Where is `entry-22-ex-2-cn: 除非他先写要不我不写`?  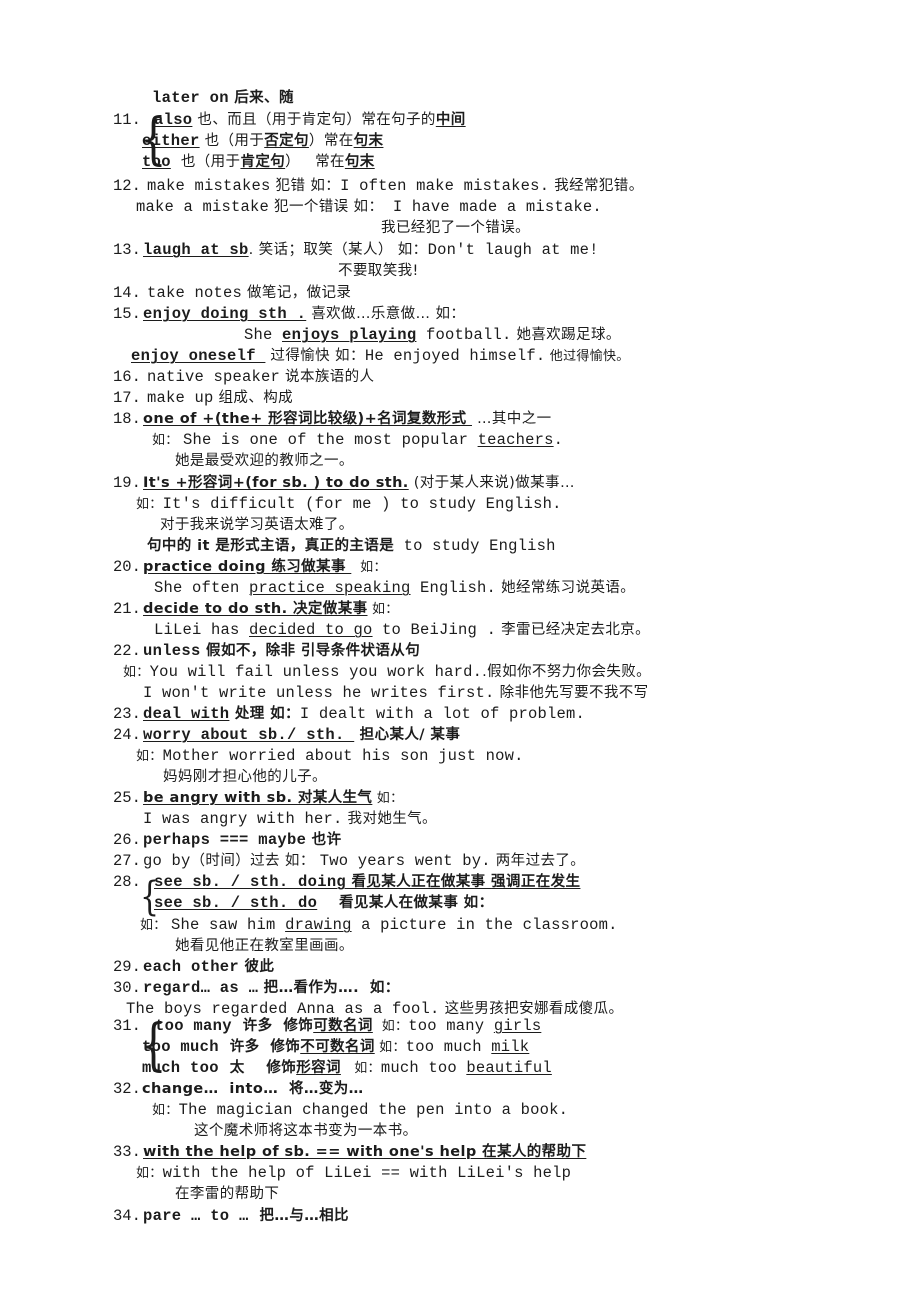 entry-22-ex-2-cn: 除非他先写要不我不写 is located at coordinates (571, 693).